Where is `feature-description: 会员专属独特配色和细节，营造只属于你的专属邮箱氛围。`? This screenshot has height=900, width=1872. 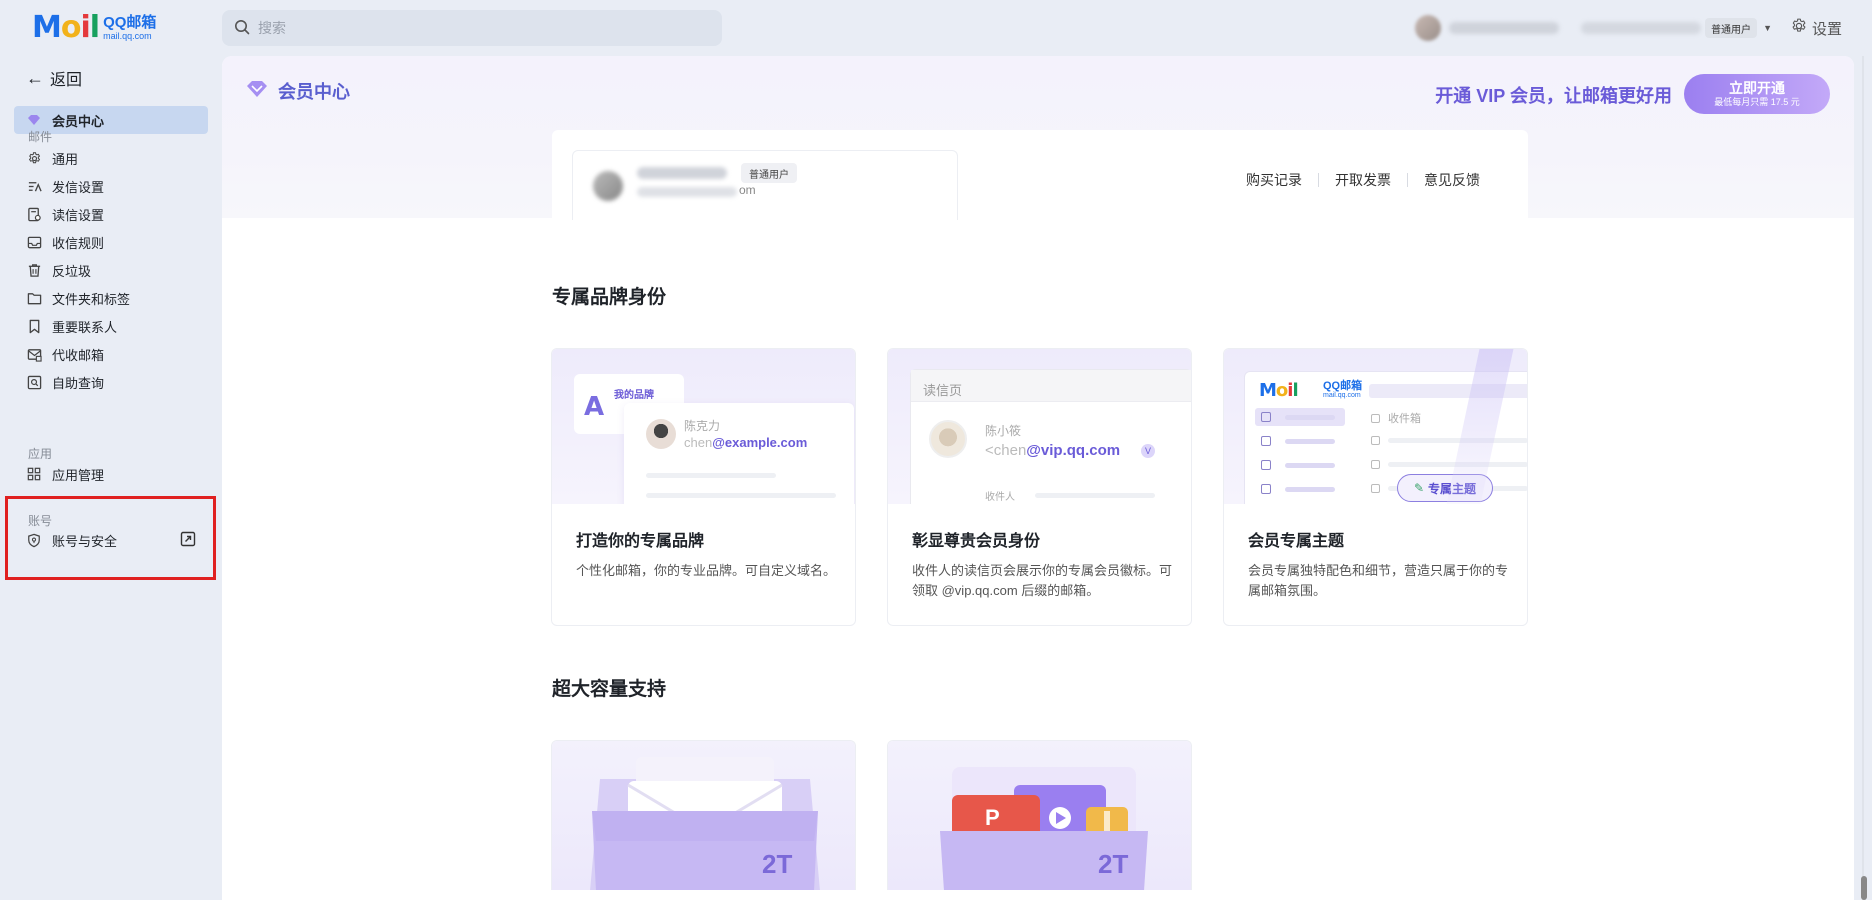
feature-description: 会员专属独特配色和细节，营造只属于你的专属邮箱氛围。 is located at coordinates (1378, 580).